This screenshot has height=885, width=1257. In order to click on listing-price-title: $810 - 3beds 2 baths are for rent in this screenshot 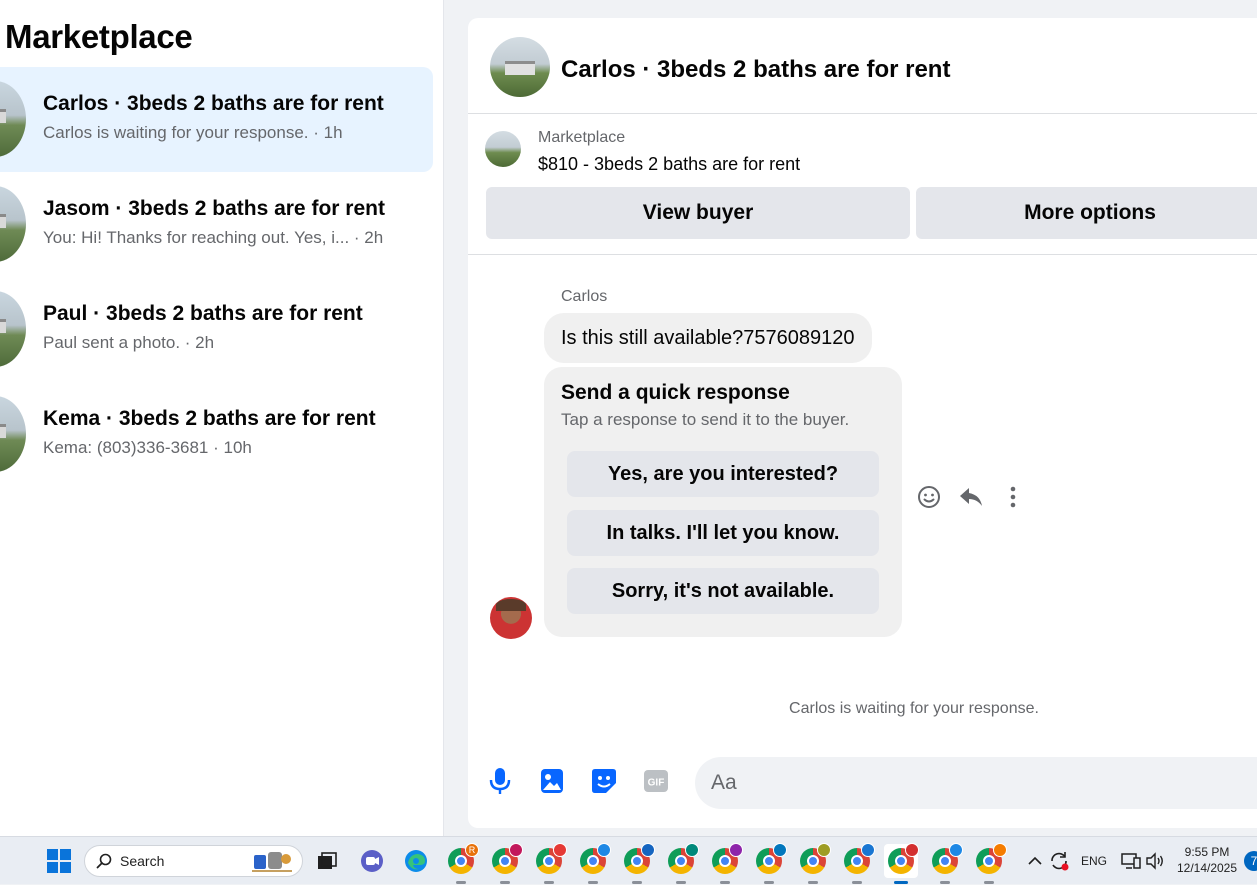, I will do `click(669, 164)`.